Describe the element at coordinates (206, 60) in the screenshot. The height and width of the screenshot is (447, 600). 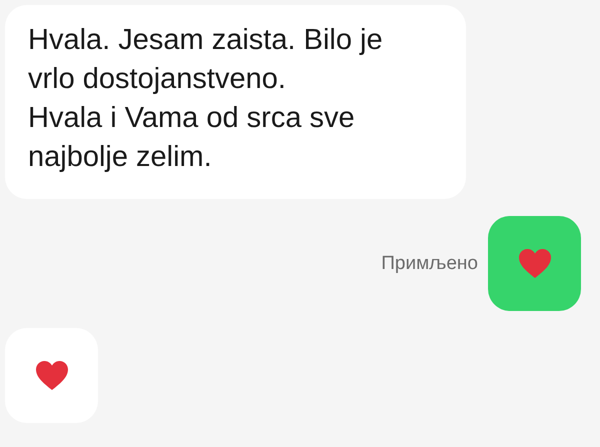
I see `message-text: Hvala. Jesam zaista. Bilo je vrlo dostojanstveno.` at that location.